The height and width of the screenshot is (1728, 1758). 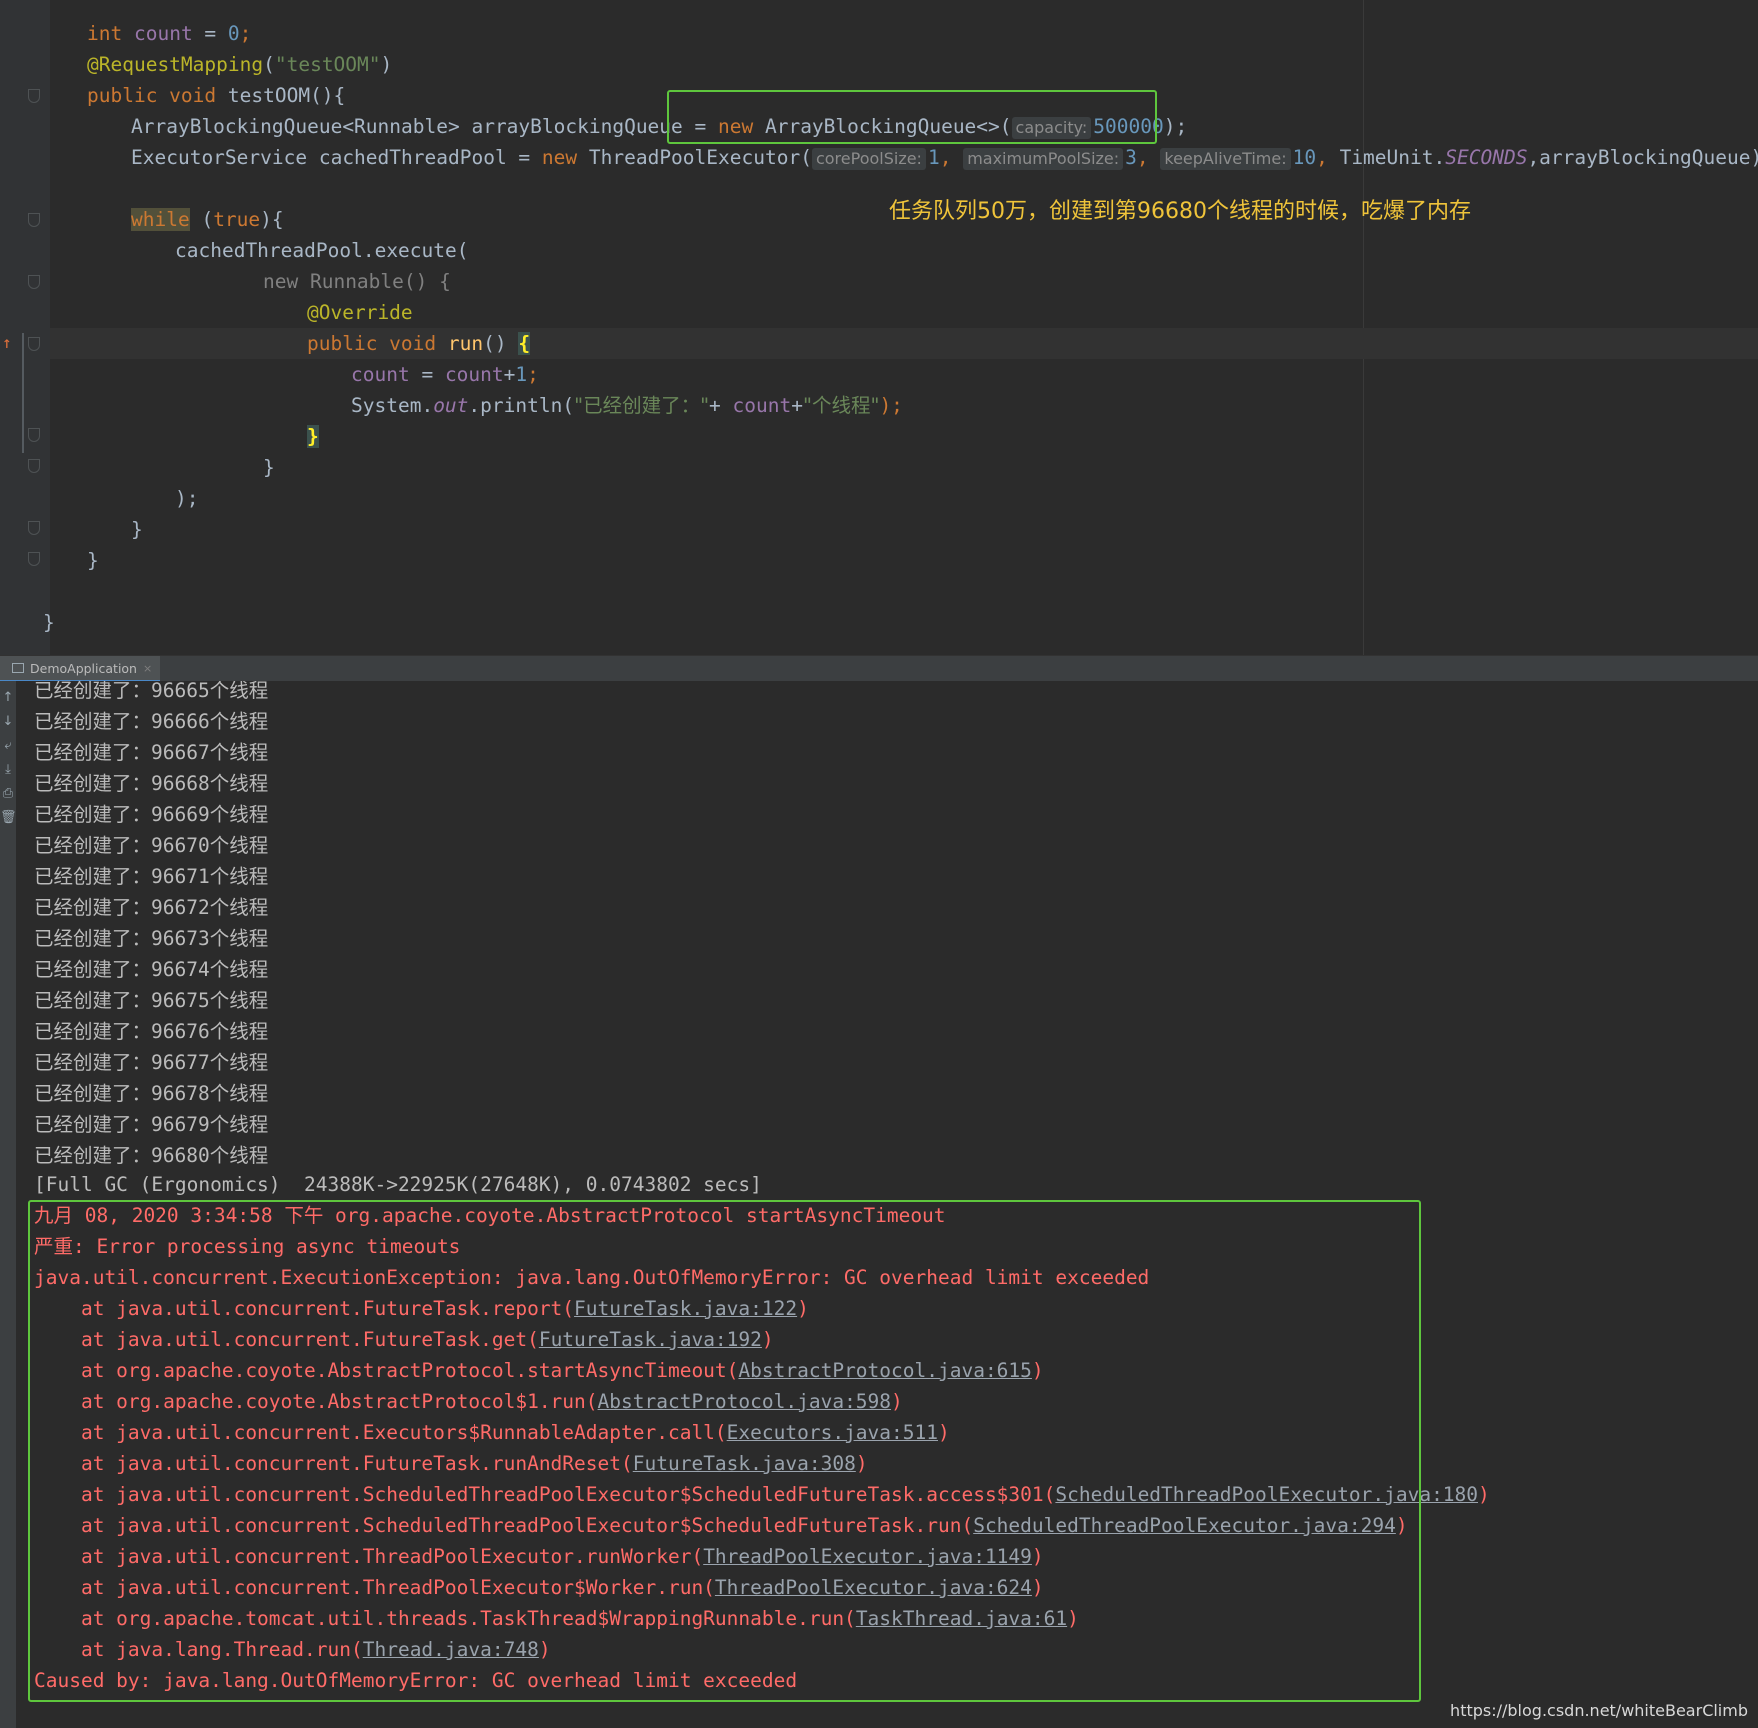 What do you see at coordinates (151, 1155) in the screenshot?
I see `console-line: 已经创建了：96680个线程` at bounding box center [151, 1155].